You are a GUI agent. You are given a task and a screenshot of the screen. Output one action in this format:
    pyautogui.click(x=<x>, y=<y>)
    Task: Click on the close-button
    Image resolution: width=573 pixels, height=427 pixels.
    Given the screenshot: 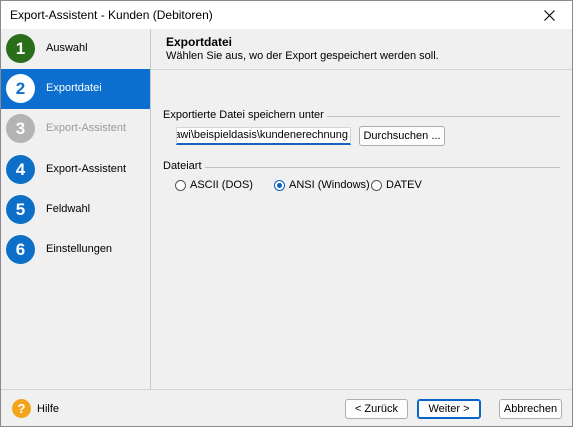 What is the action you would take?
    pyautogui.click(x=549, y=15)
    